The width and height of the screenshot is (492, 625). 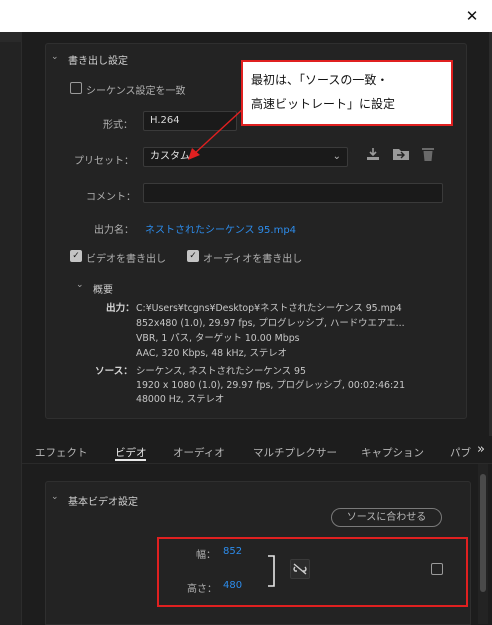 What do you see at coordinates (373, 155) in the screenshot?
I see `download-icon` at bounding box center [373, 155].